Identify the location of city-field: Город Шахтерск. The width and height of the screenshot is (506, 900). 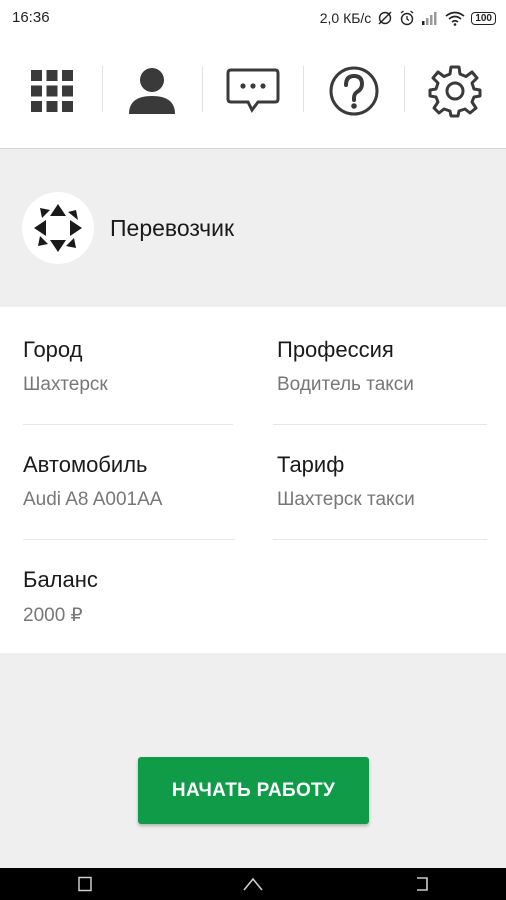
(65, 366).